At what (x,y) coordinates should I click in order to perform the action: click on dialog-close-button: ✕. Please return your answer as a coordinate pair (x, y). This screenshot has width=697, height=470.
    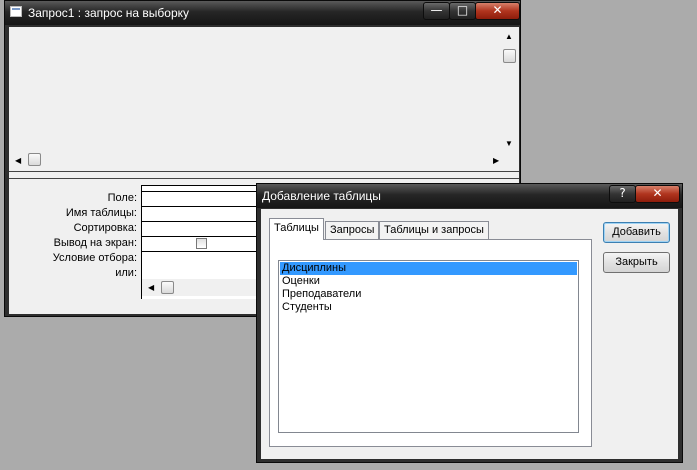
    Looking at the image, I should click on (657, 194).